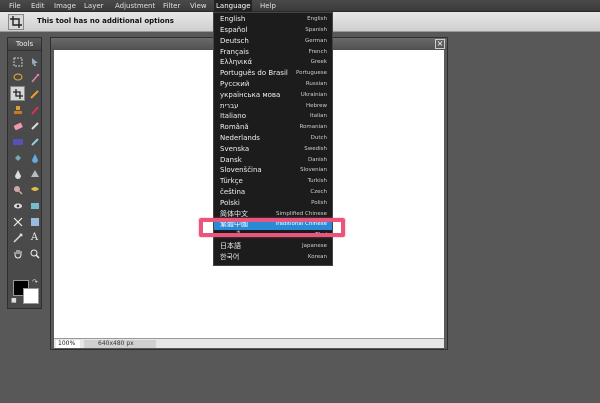  Describe the element at coordinates (273, 257) in the screenshot. I see `language-option: 한국어 Korean` at that location.